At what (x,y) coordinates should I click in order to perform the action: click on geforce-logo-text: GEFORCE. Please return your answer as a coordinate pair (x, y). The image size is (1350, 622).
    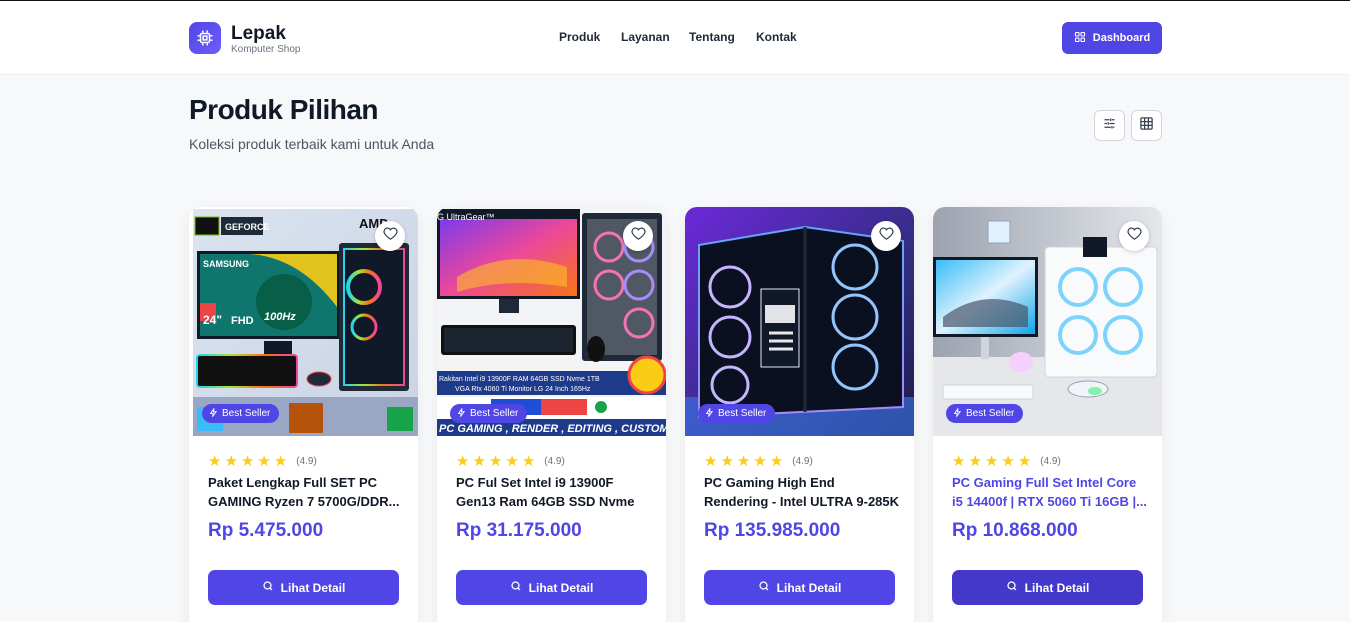
    Looking at the image, I should click on (247, 227).